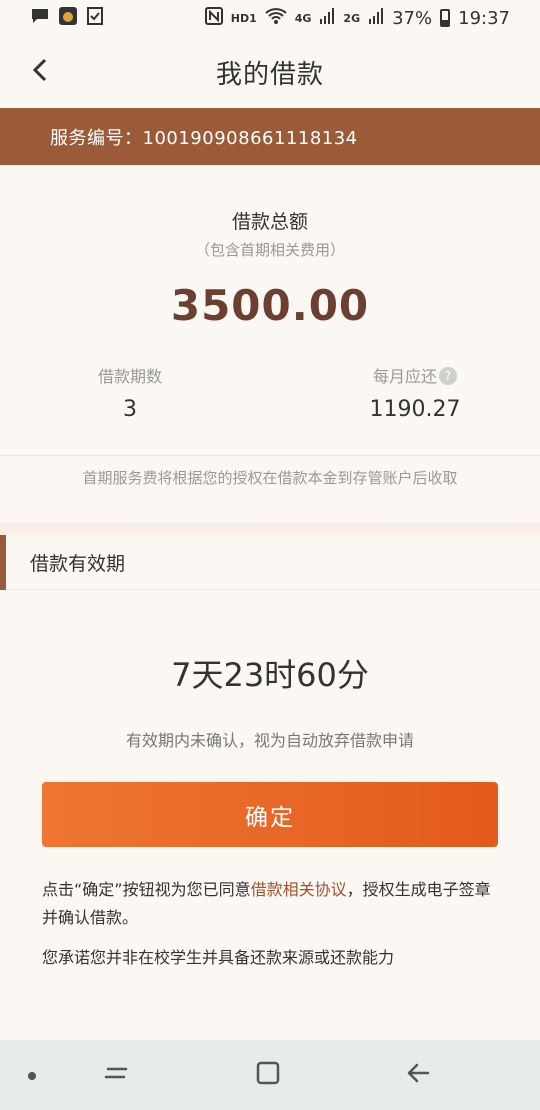  I want to click on total-amount-note: （包含首期相关费用）, so click(269, 250).